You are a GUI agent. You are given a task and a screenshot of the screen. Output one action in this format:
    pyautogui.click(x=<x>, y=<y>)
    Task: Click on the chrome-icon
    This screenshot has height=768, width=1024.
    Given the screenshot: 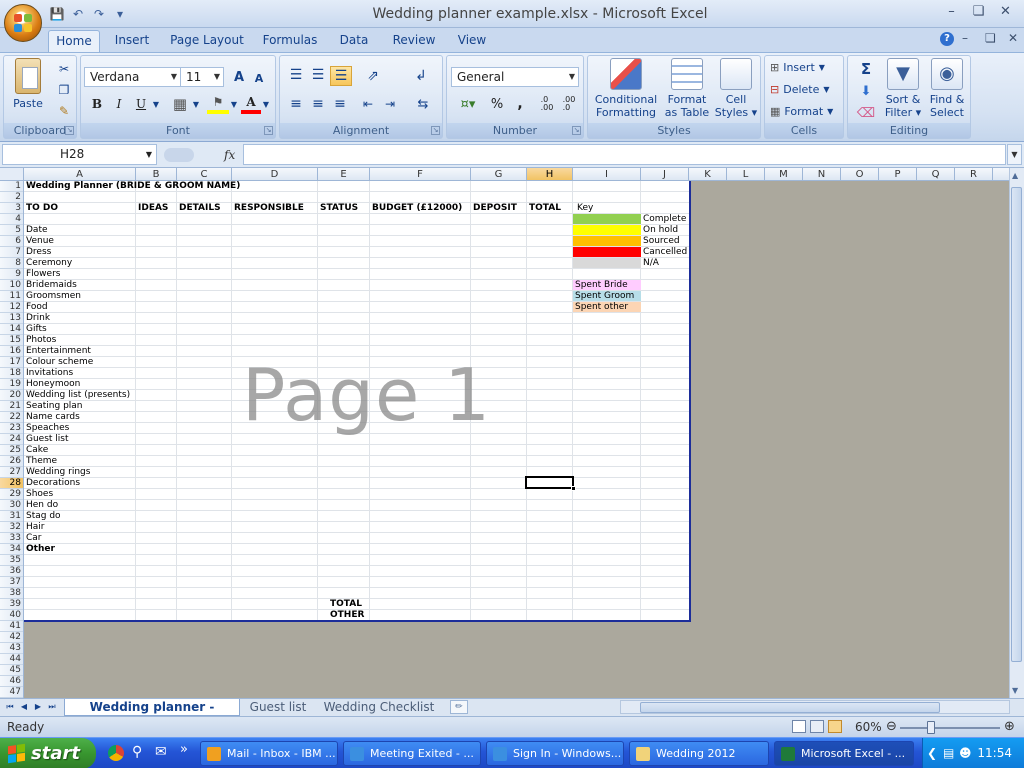 What is the action you would take?
    pyautogui.click(x=116, y=753)
    